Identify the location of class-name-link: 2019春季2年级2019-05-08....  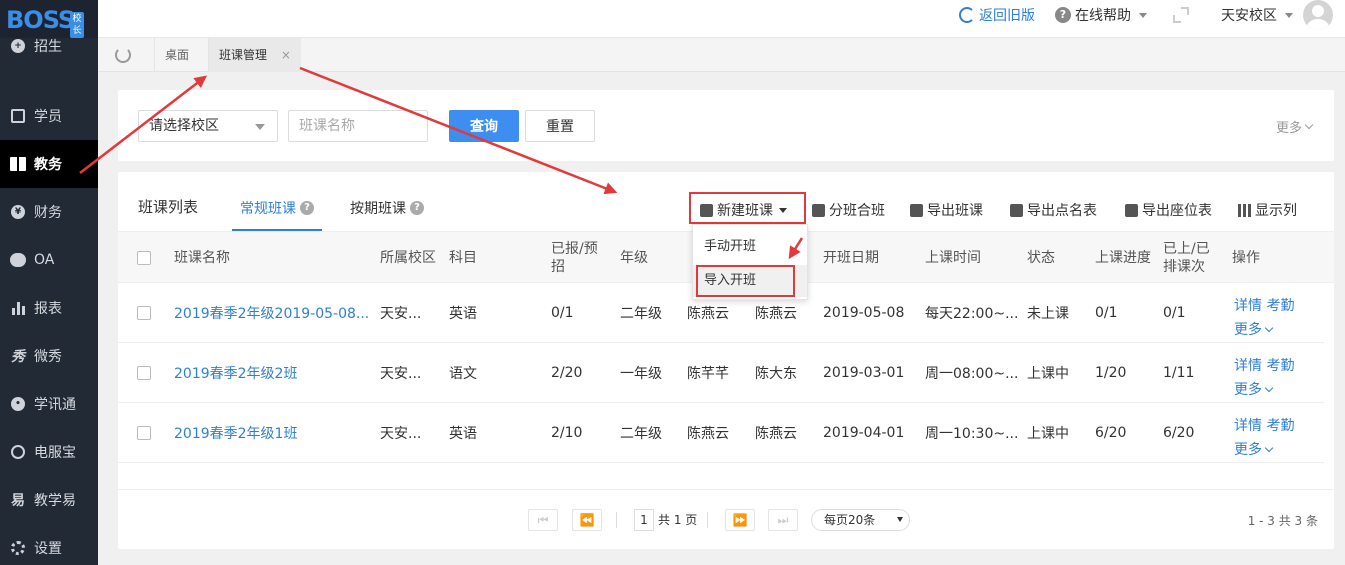
(271, 313).